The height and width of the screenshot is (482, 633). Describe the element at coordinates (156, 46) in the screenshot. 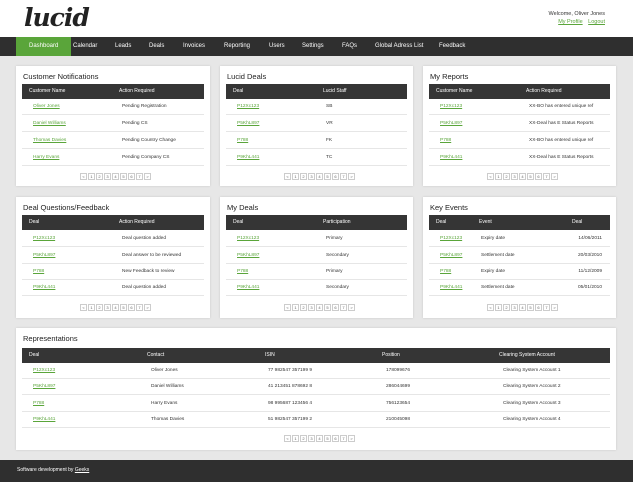

I see `nav-item-deals: Deals` at that location.